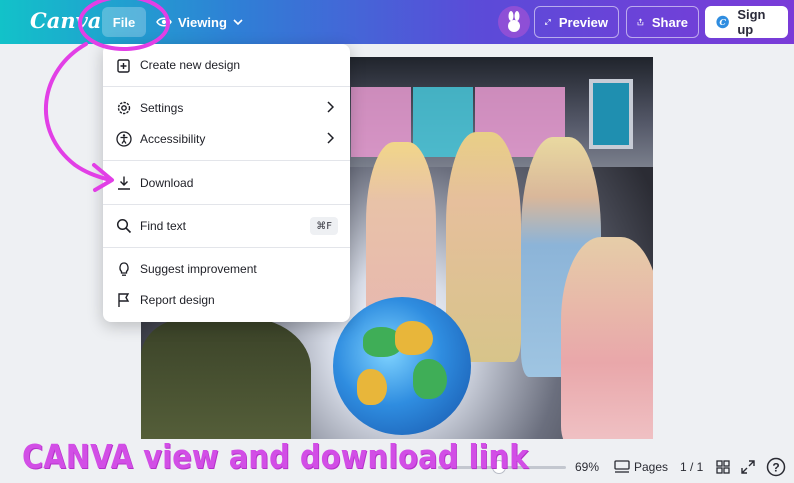  I want to click on globe, so click(402, 366).